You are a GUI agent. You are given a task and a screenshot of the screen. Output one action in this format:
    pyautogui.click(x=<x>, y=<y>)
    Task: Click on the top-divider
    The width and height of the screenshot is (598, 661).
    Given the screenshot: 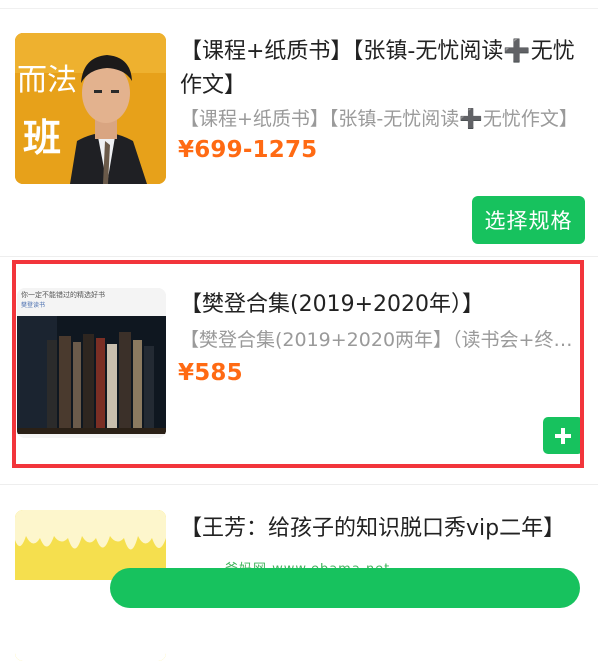 What is the action you would take?
    pyautogui.click(x=299, y=4)
    